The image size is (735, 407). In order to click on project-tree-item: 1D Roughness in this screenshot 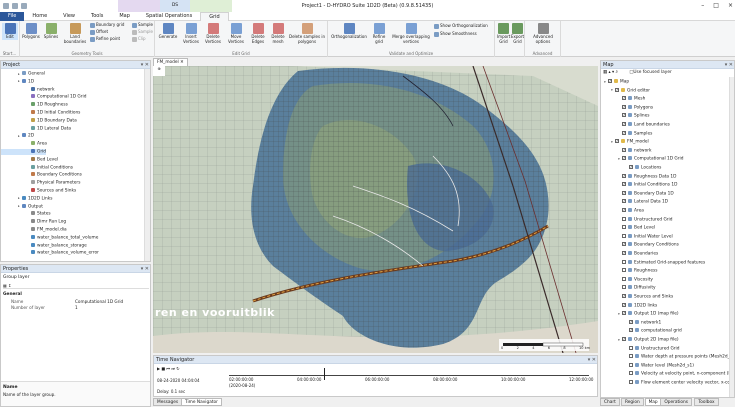, I will do `click(34, 105)`.